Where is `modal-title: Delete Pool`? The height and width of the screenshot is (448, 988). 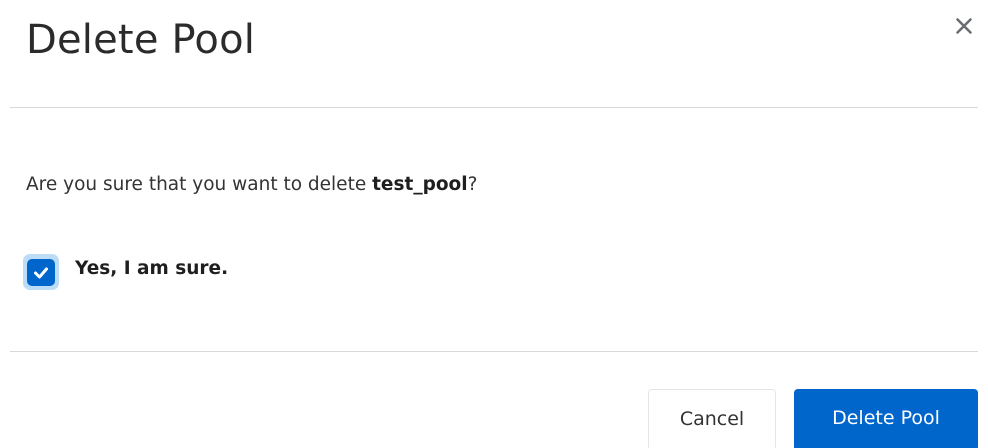 modal-title: Delete Pool is located at coordinates (141, 40).